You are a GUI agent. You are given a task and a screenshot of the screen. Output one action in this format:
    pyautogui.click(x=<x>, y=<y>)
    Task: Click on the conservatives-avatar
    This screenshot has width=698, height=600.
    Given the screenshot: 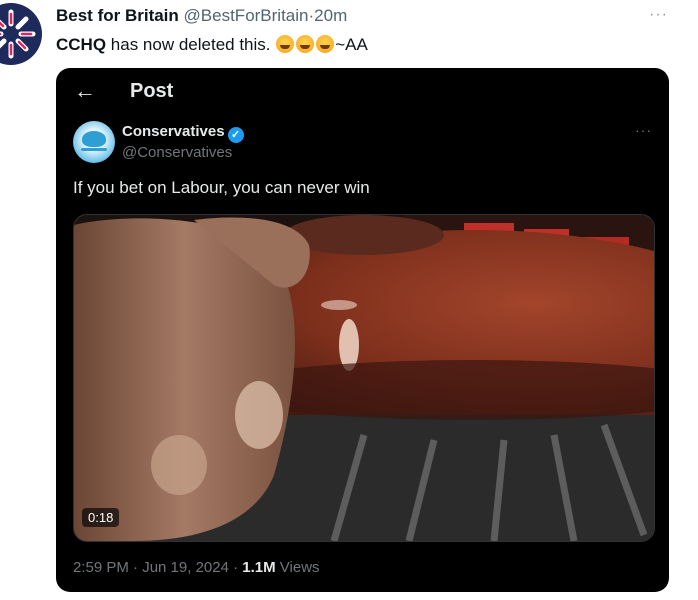 What is the action you would take?
    pyautogui.click(x=94, y=142)
    